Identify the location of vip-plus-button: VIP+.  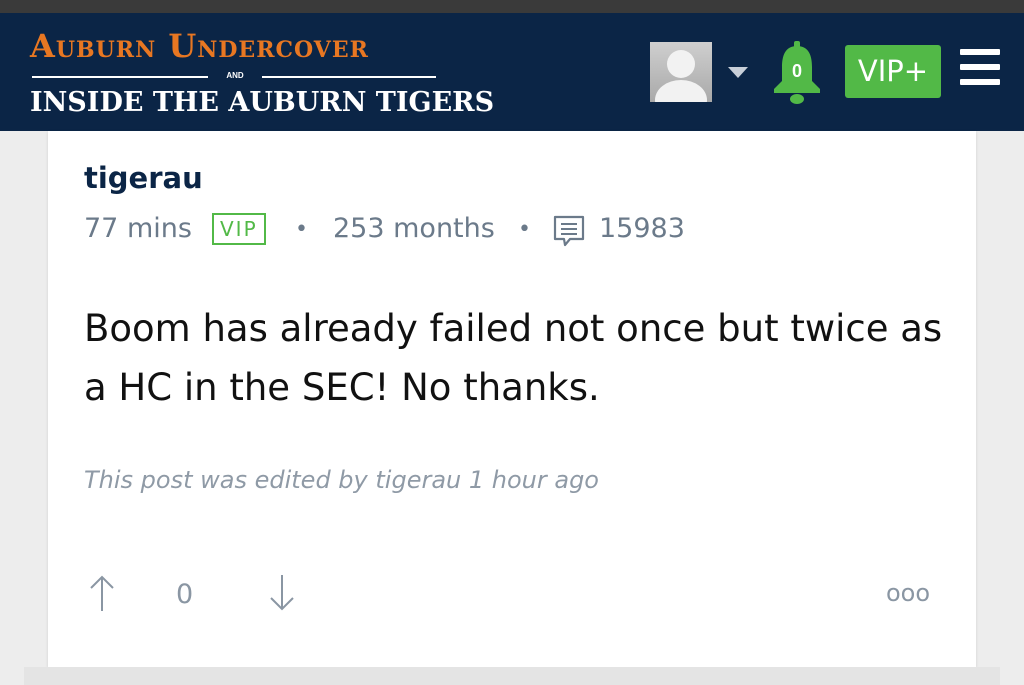
(893, 71).